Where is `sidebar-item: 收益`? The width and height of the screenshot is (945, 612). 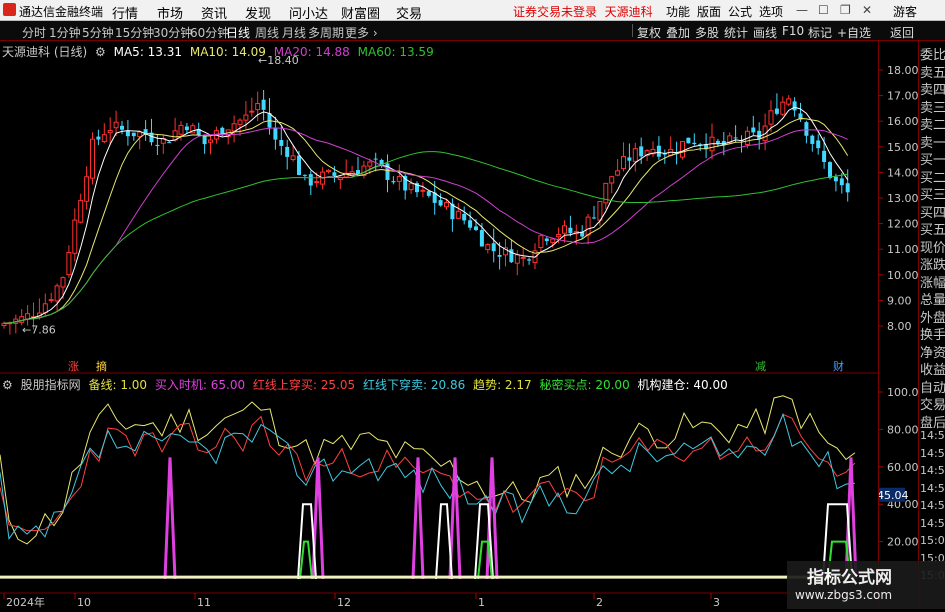
sidebar-item: 收益 is located at coordinates (932, 368).